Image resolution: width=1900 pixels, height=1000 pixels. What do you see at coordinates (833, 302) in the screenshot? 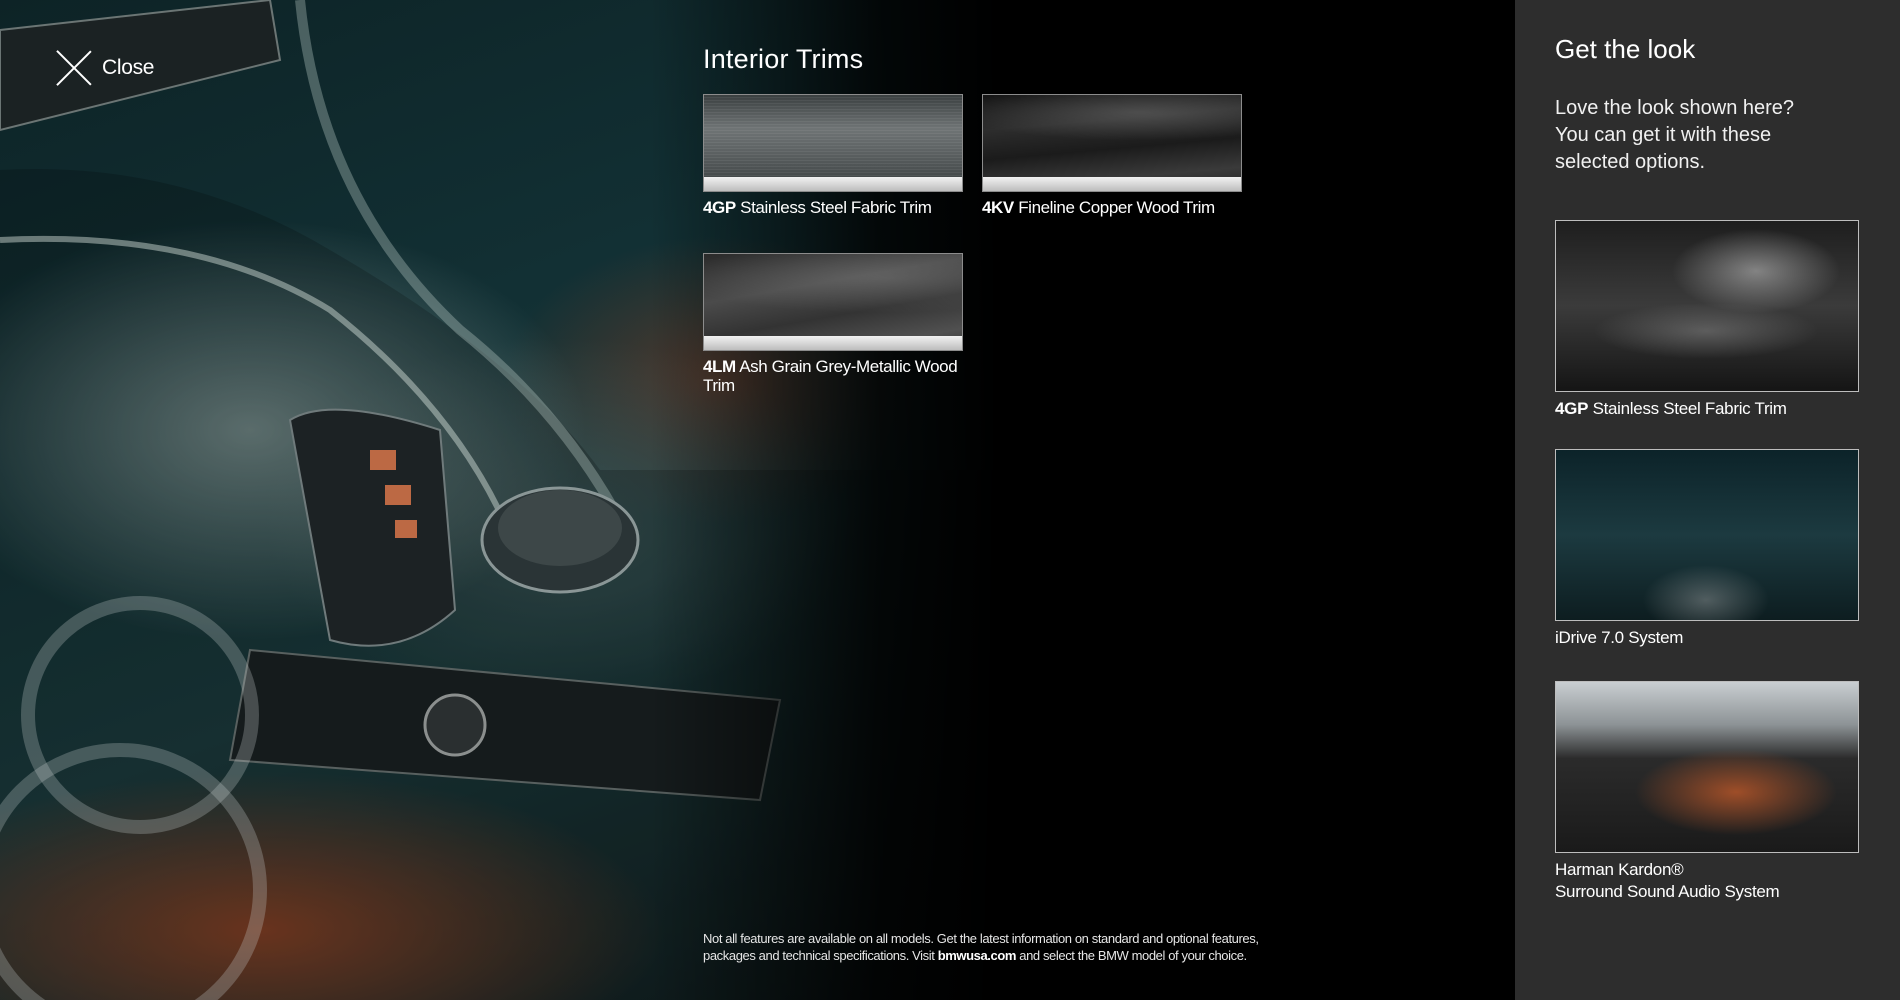
I see `trim-swatch-4lm` at bounding box center [833, 302].